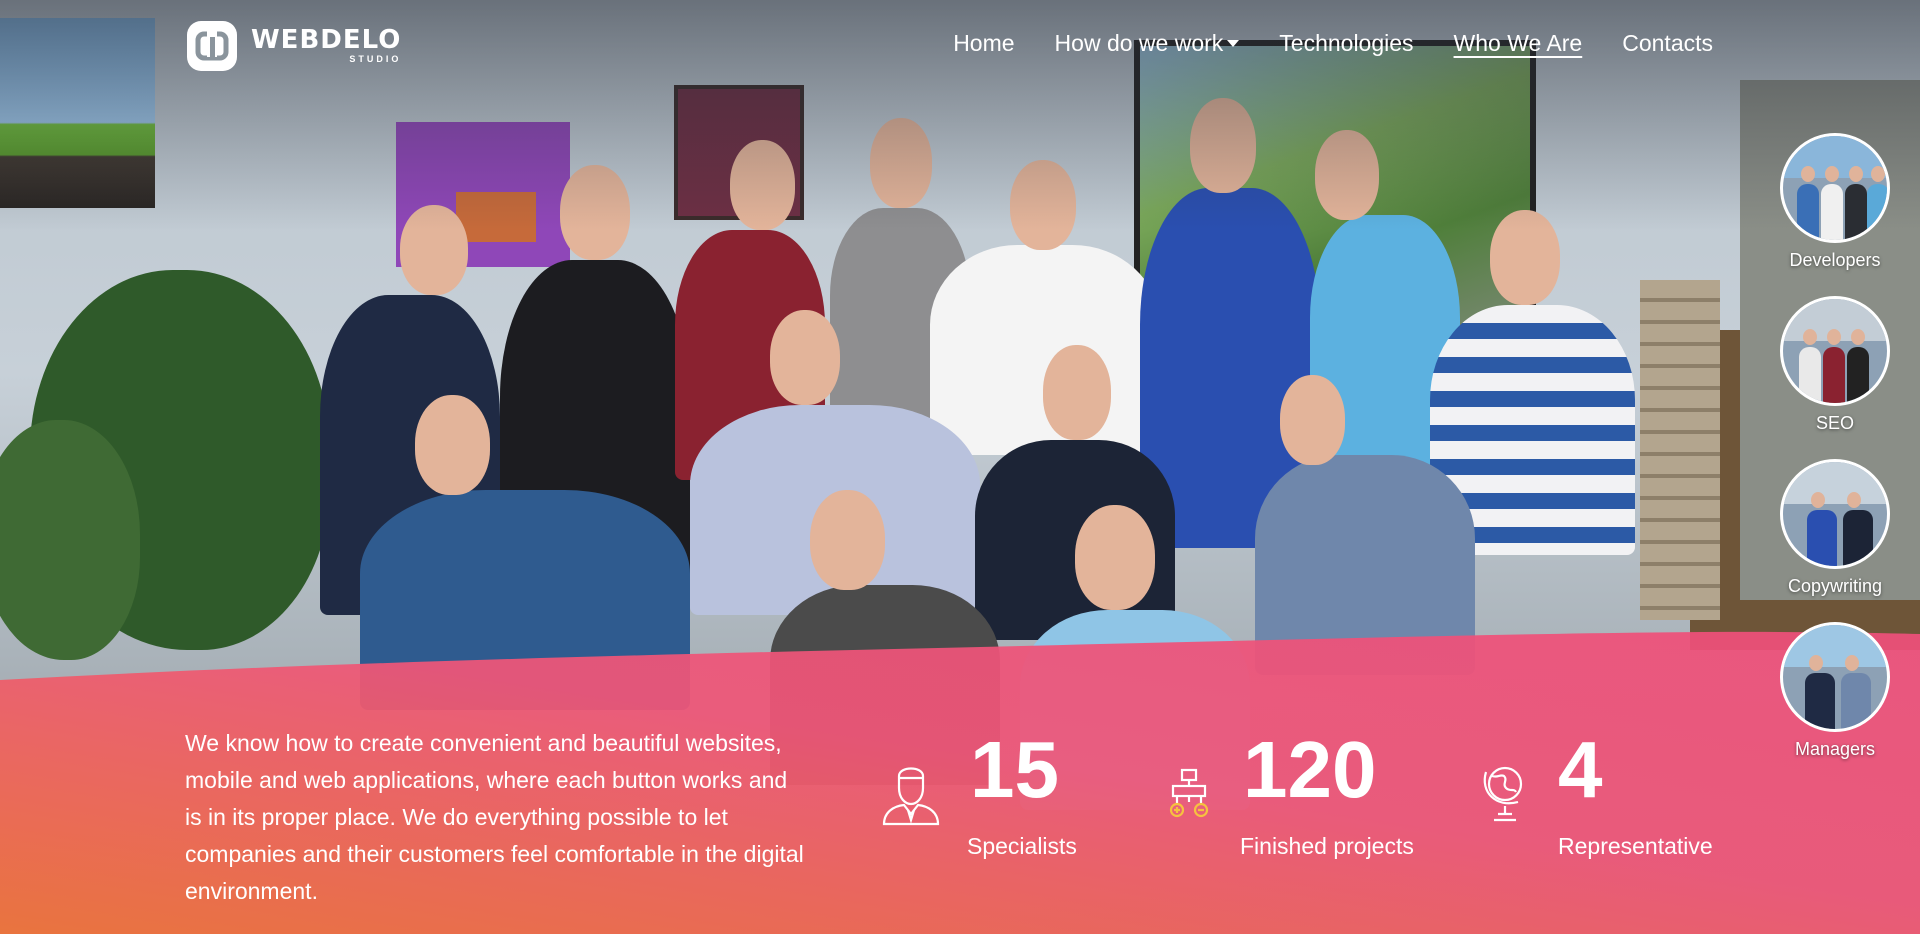 Image resolution: width=1920 pixels, height=934 pixels. I want to click on stone-column, so click(1680, 450).